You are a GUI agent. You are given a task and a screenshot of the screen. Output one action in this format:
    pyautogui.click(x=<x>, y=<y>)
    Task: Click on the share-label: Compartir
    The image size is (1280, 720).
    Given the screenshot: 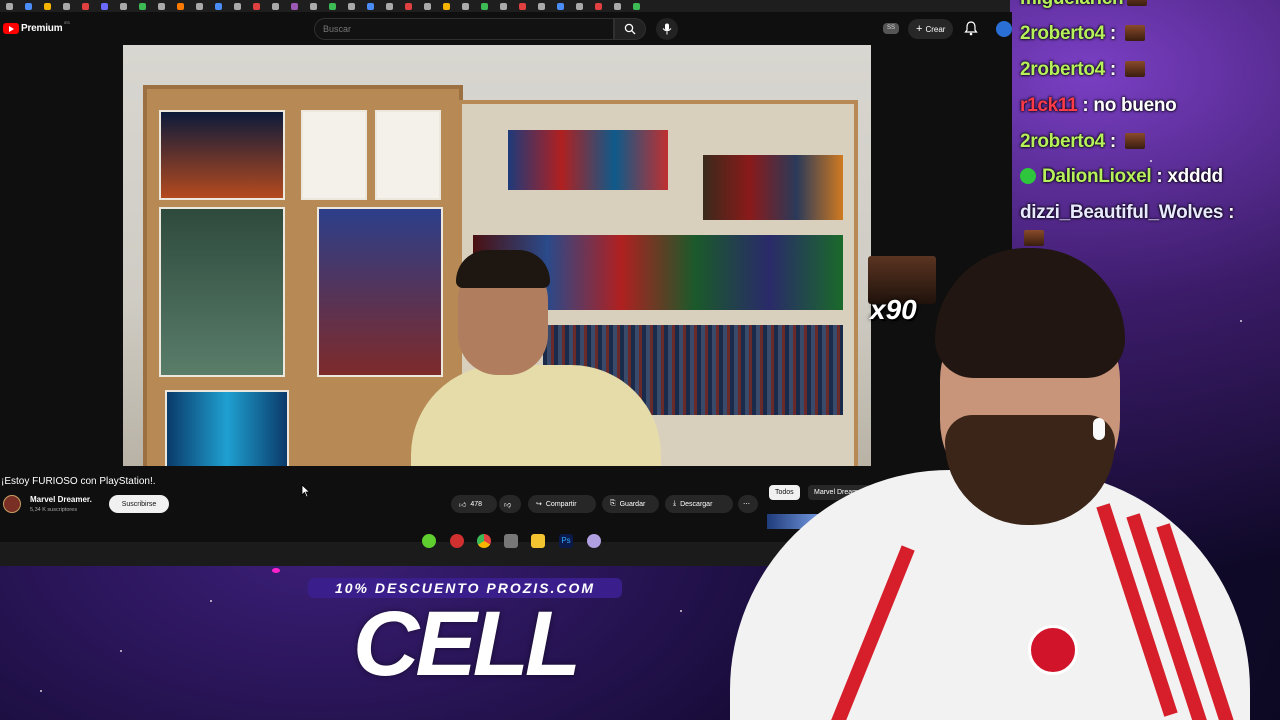 What is the action you would take?
    pyautogui.click(x=561, y=504)
    